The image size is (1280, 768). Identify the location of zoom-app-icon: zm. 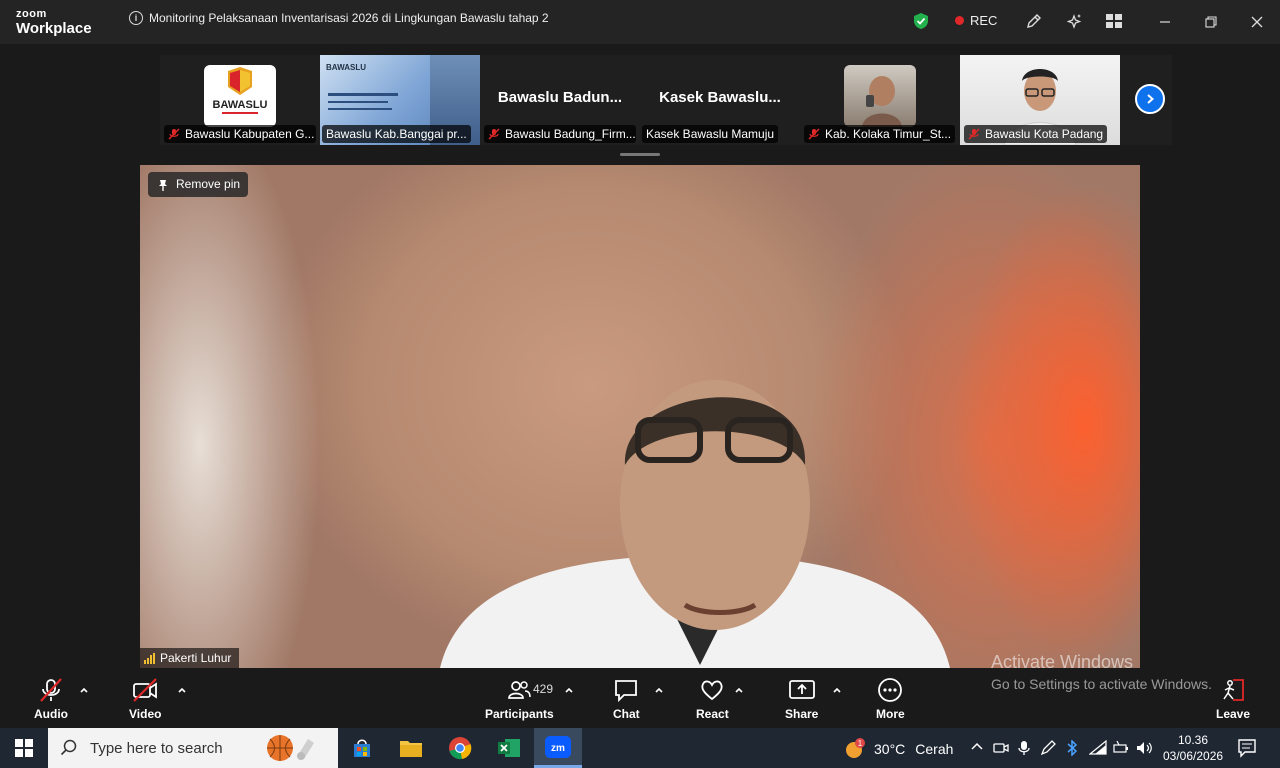
(558, 746).